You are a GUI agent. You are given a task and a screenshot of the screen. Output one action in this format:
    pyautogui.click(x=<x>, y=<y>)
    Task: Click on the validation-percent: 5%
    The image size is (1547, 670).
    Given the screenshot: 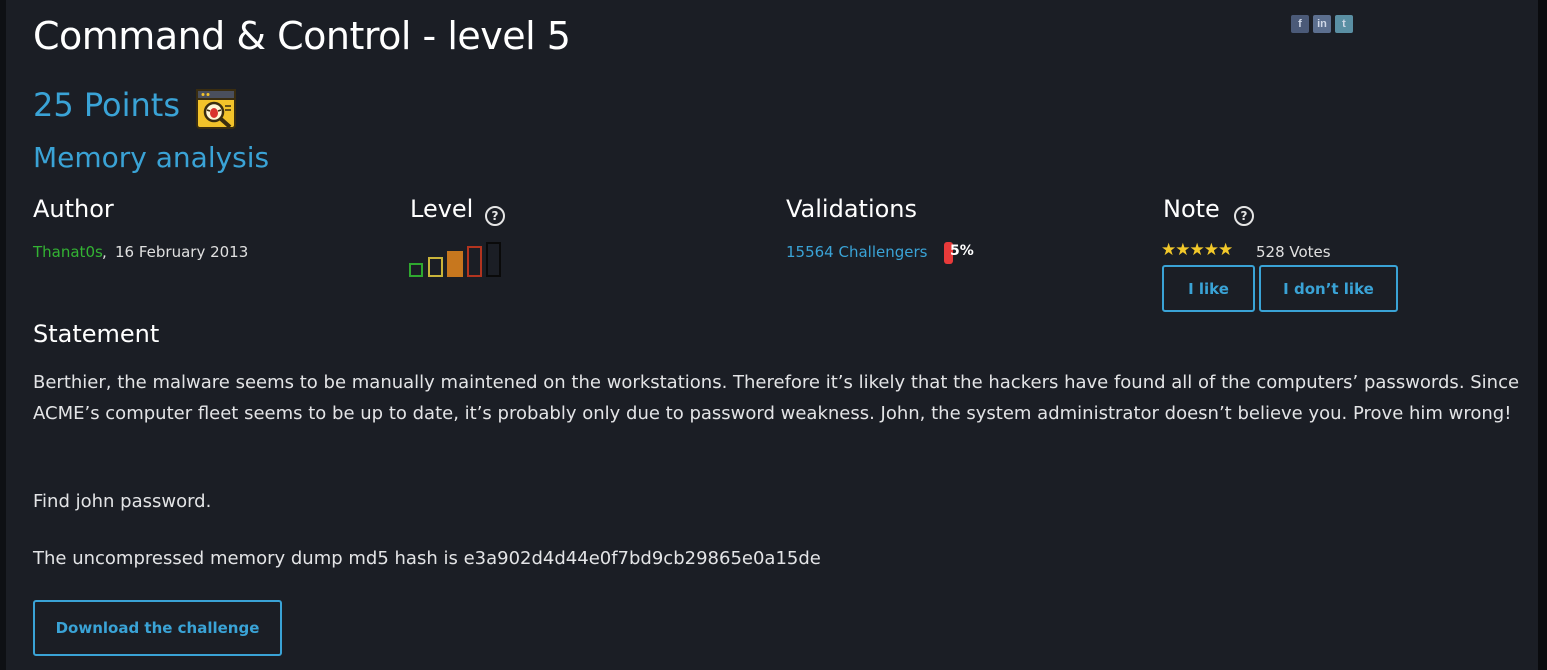 What is the action you would take?
    pyautogui.click(x=962, y=251)
    